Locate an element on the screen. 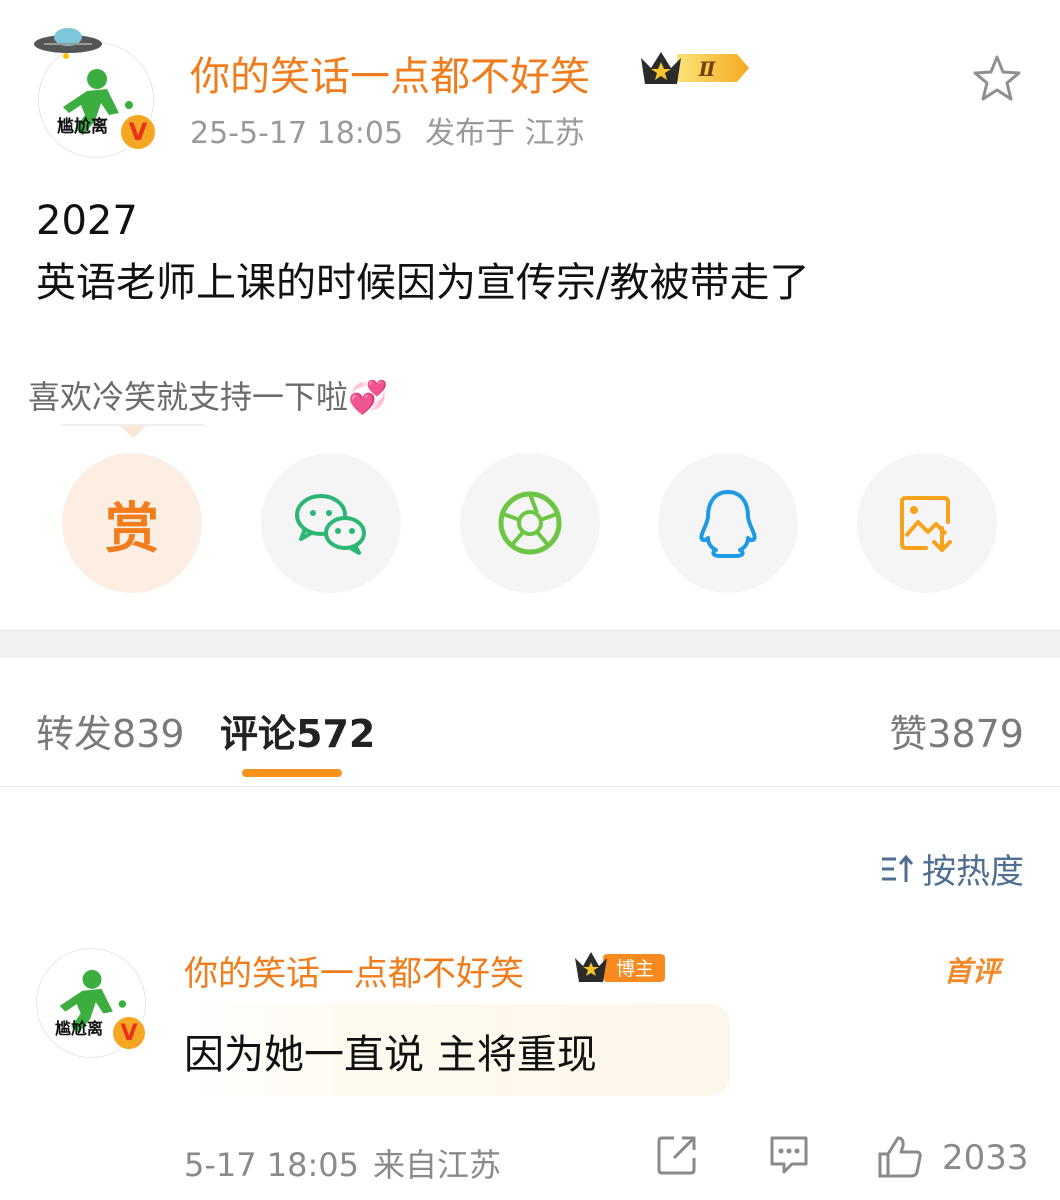 The width and height of the screenshot is (1060, 1200). wechat-icon is located at coordinates (330, 524).